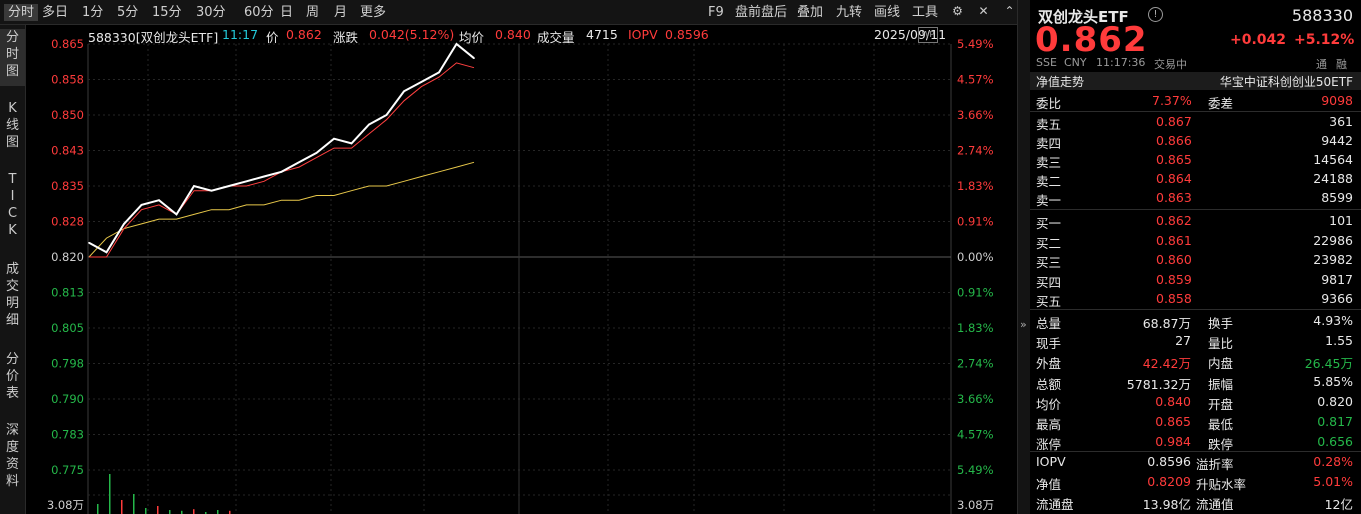 Image resolution: width=1361 pixels, height=514 pixels. I want to click on view-tab-0: 分时图, so click(12, 57).